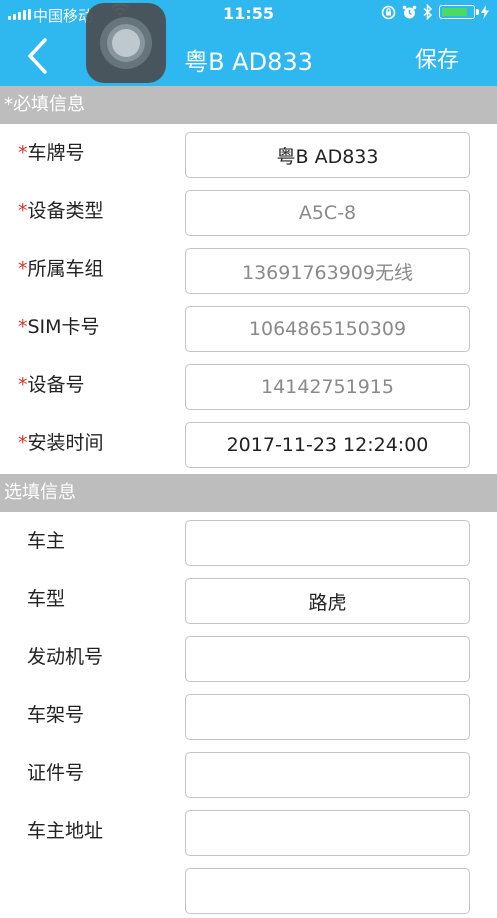 This screenshot has height=918, width=497. I want to click on field-value: 1064865150309, so click(327, 329).